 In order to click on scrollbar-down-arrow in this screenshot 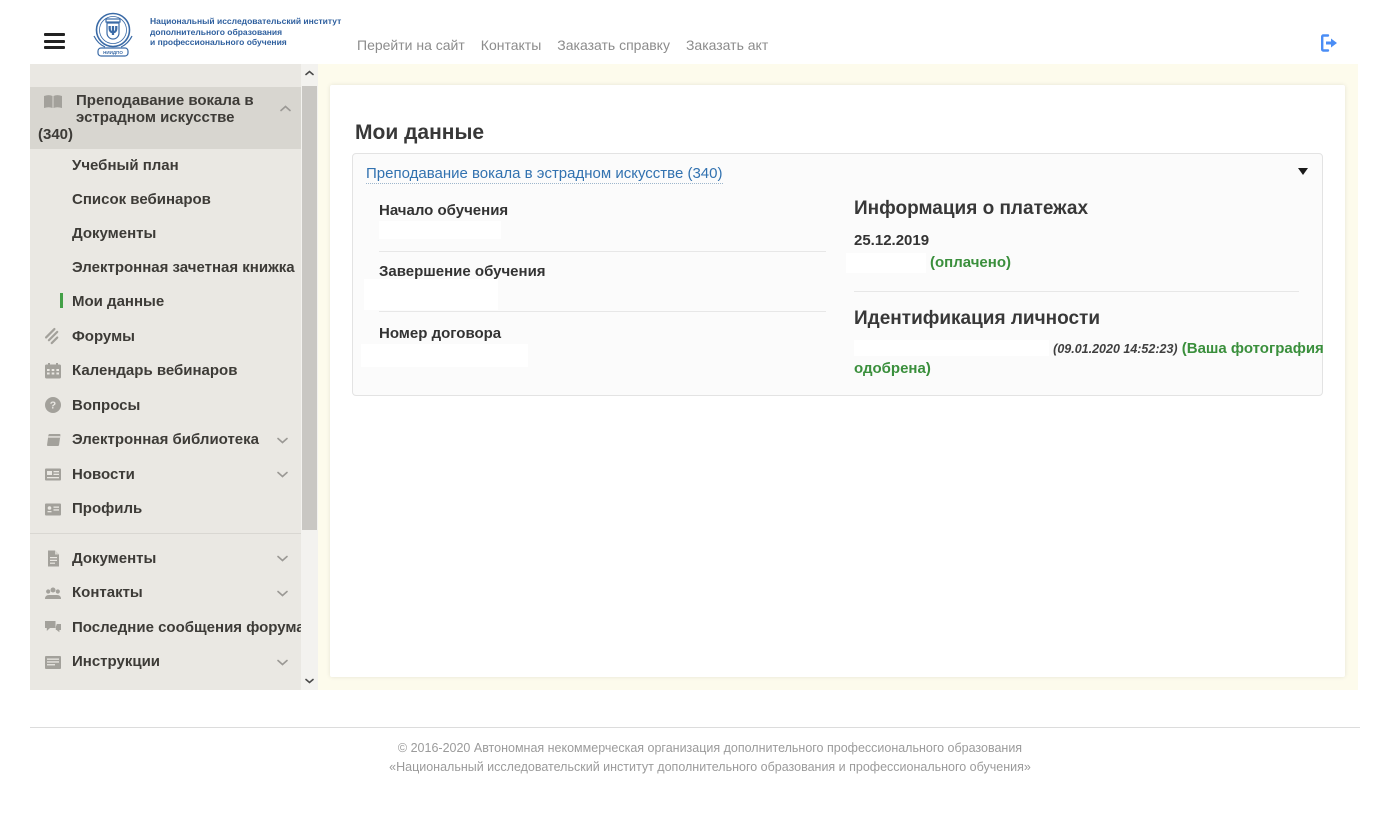, I will do `click(309, 681)`.